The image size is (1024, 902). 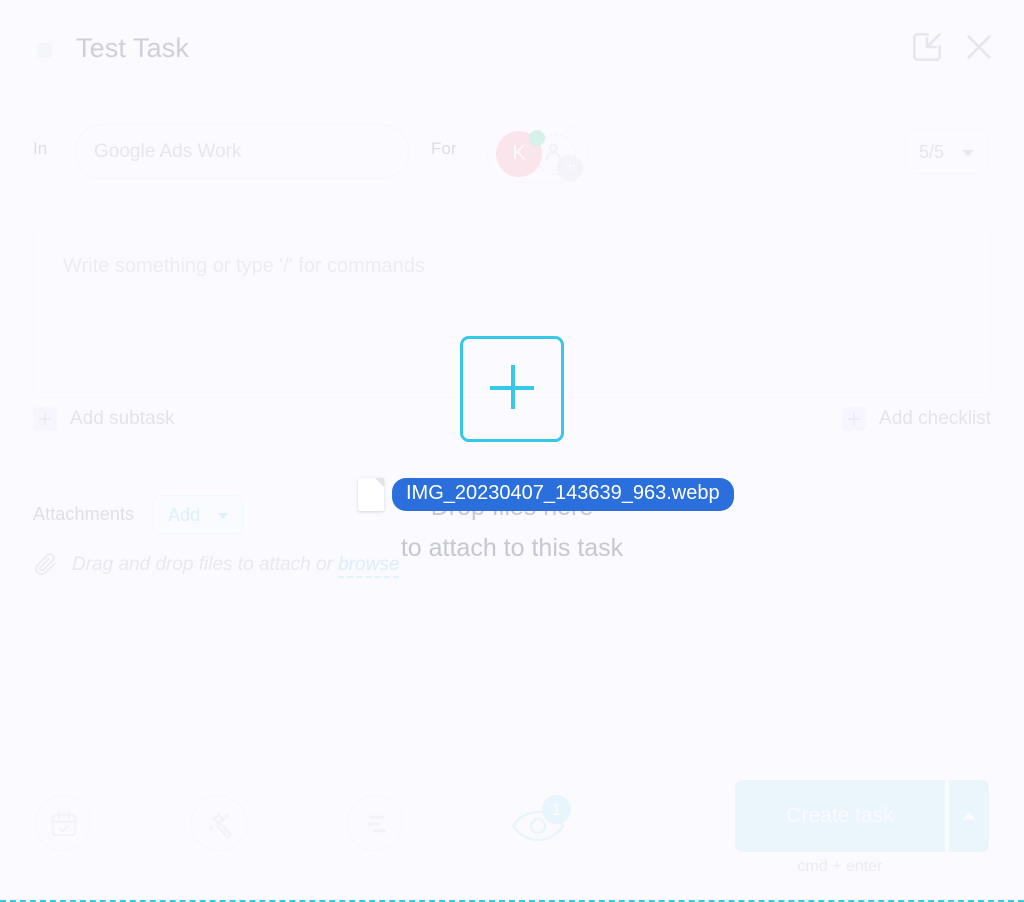 I want to click on modal-footer: 1 Create task cmd + enter, so click(x=512, y=835).